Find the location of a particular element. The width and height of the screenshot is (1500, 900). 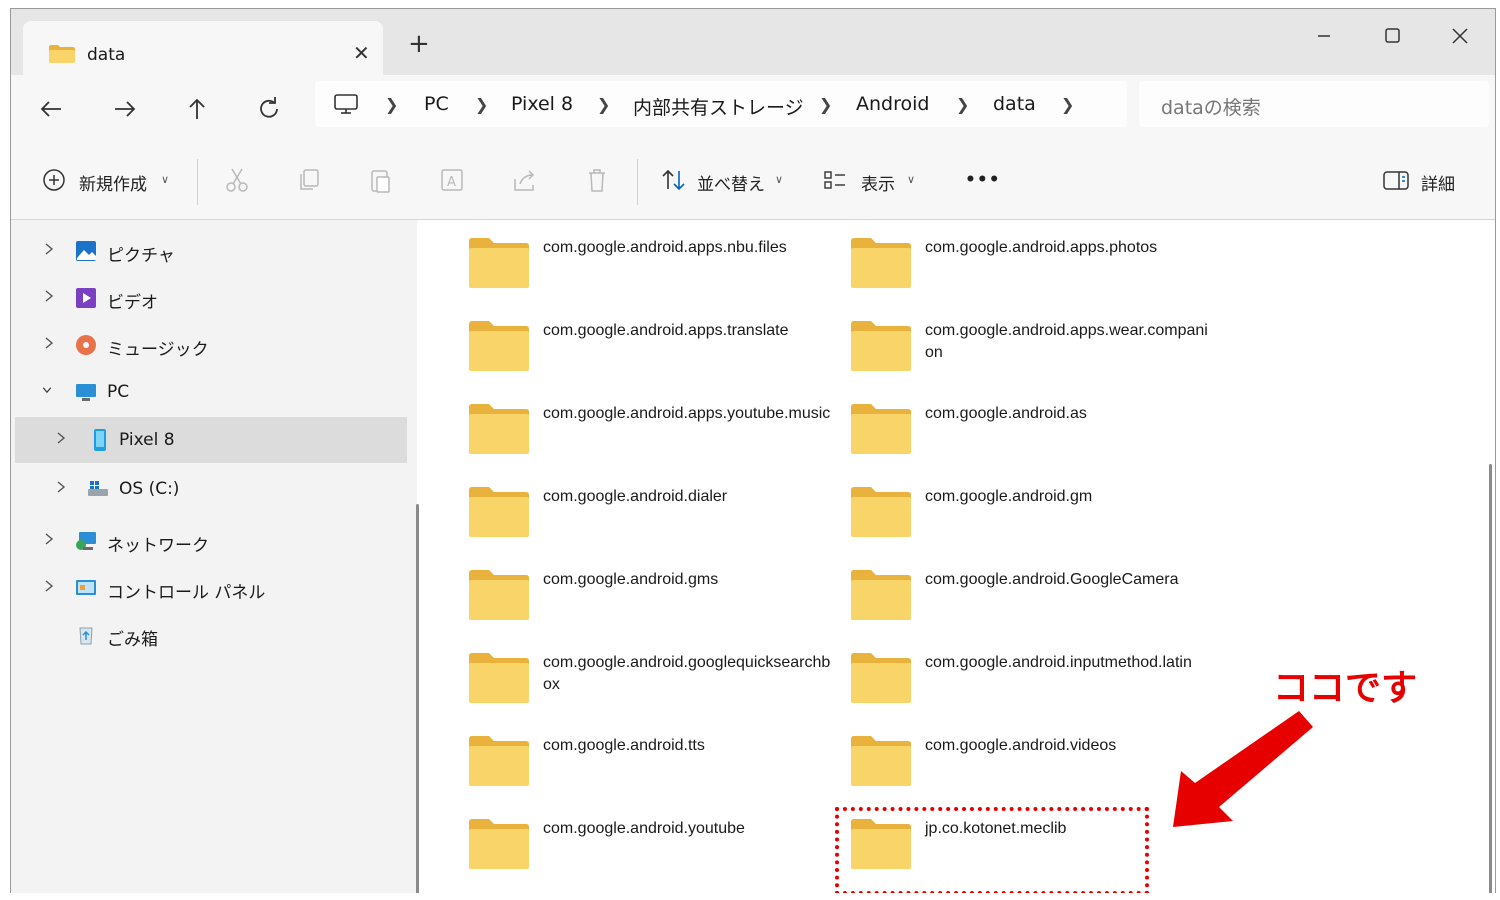

drive-icon is located at coordinates (98, 488).